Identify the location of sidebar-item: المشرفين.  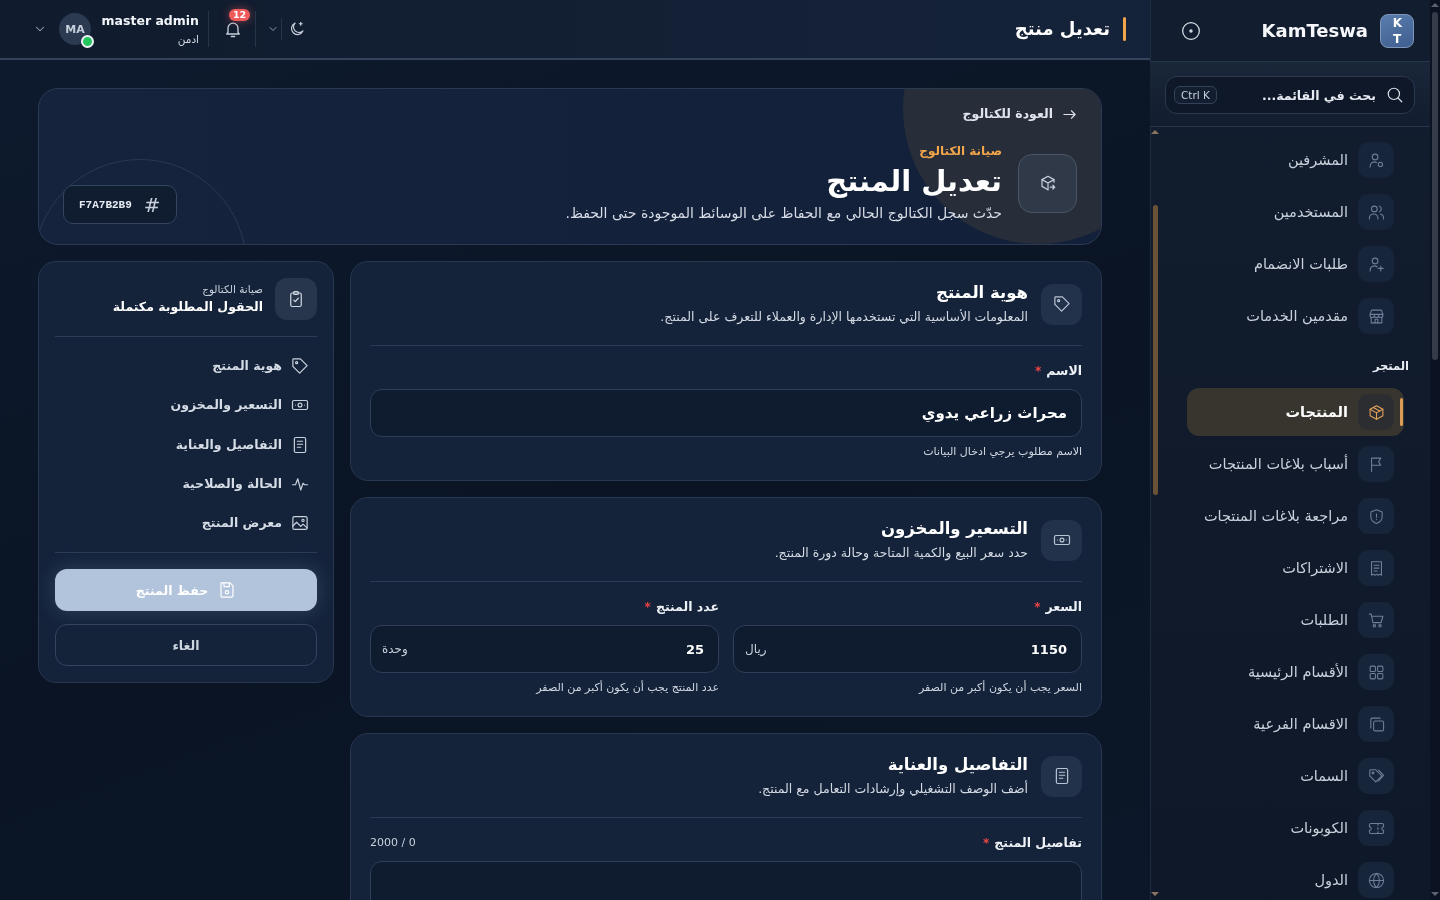
(1295, 160).